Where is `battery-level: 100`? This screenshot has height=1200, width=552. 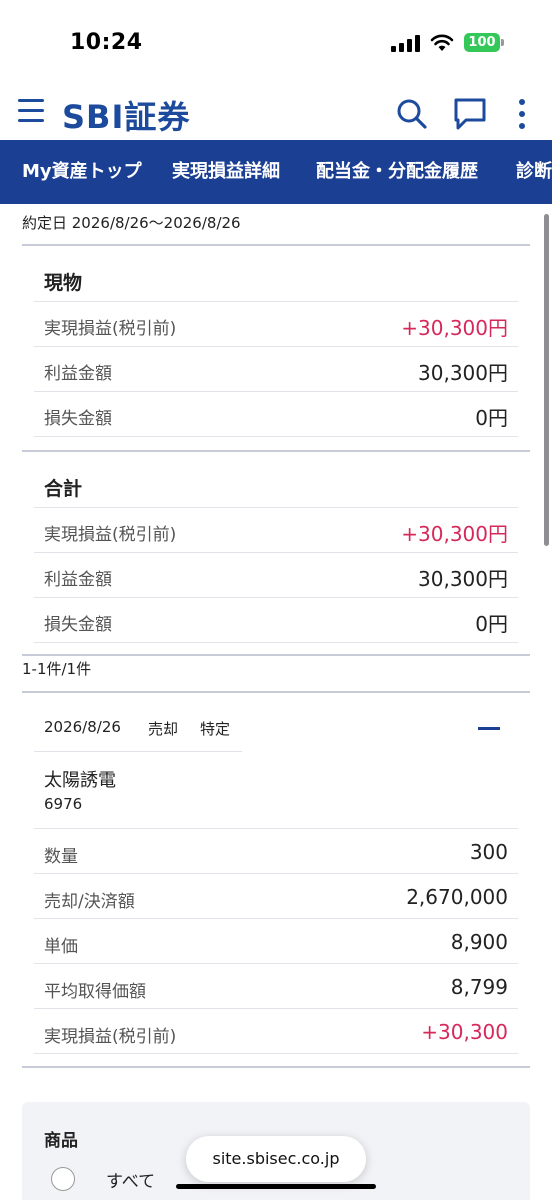 battery-level: 100 is located at coordinates (482, 42).